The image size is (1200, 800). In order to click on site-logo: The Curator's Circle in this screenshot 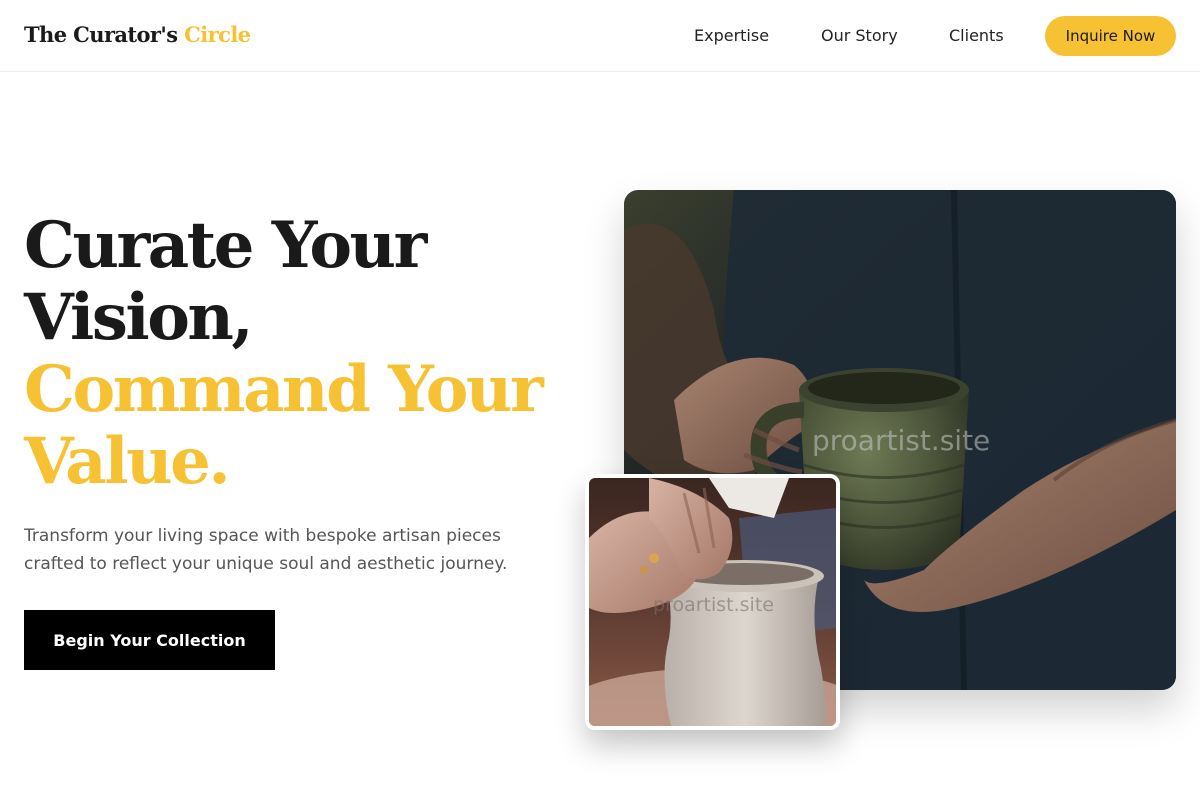, I will do `click(137, 34)`.